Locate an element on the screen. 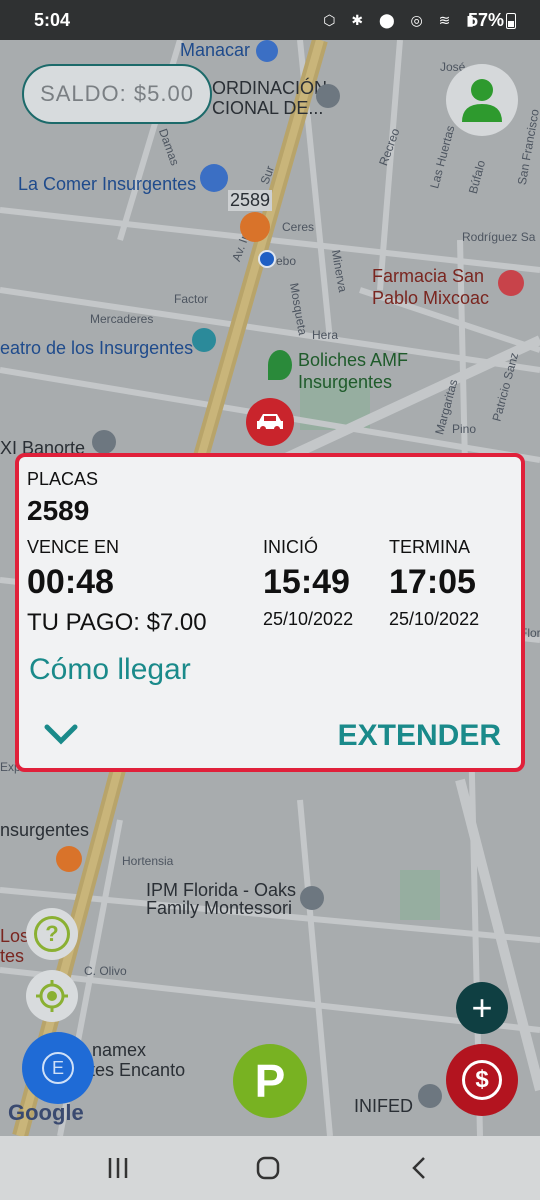 The image size is (540, 1200). street-mercaderes: Mercaderes is located at coordinates (122, 319).